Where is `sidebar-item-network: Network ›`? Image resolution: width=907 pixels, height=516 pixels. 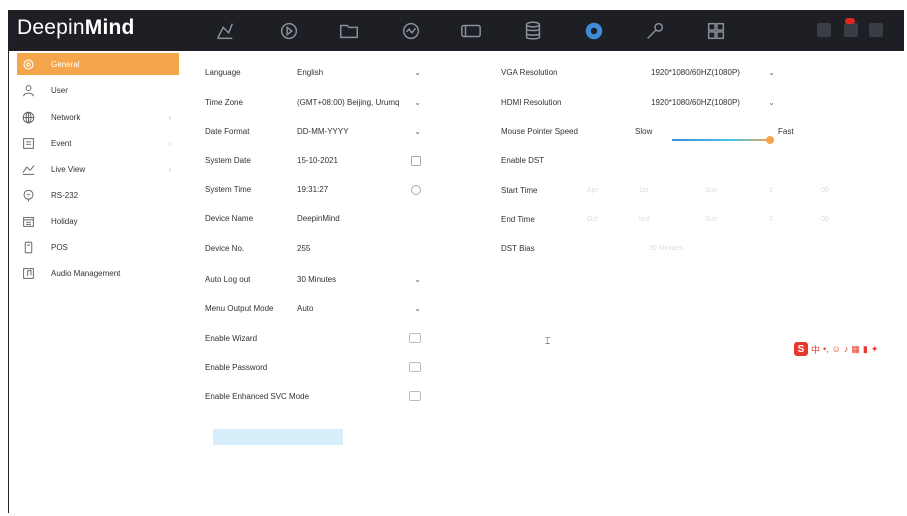 sidebar-item-network: Network › is located at coordinates (98, 117).